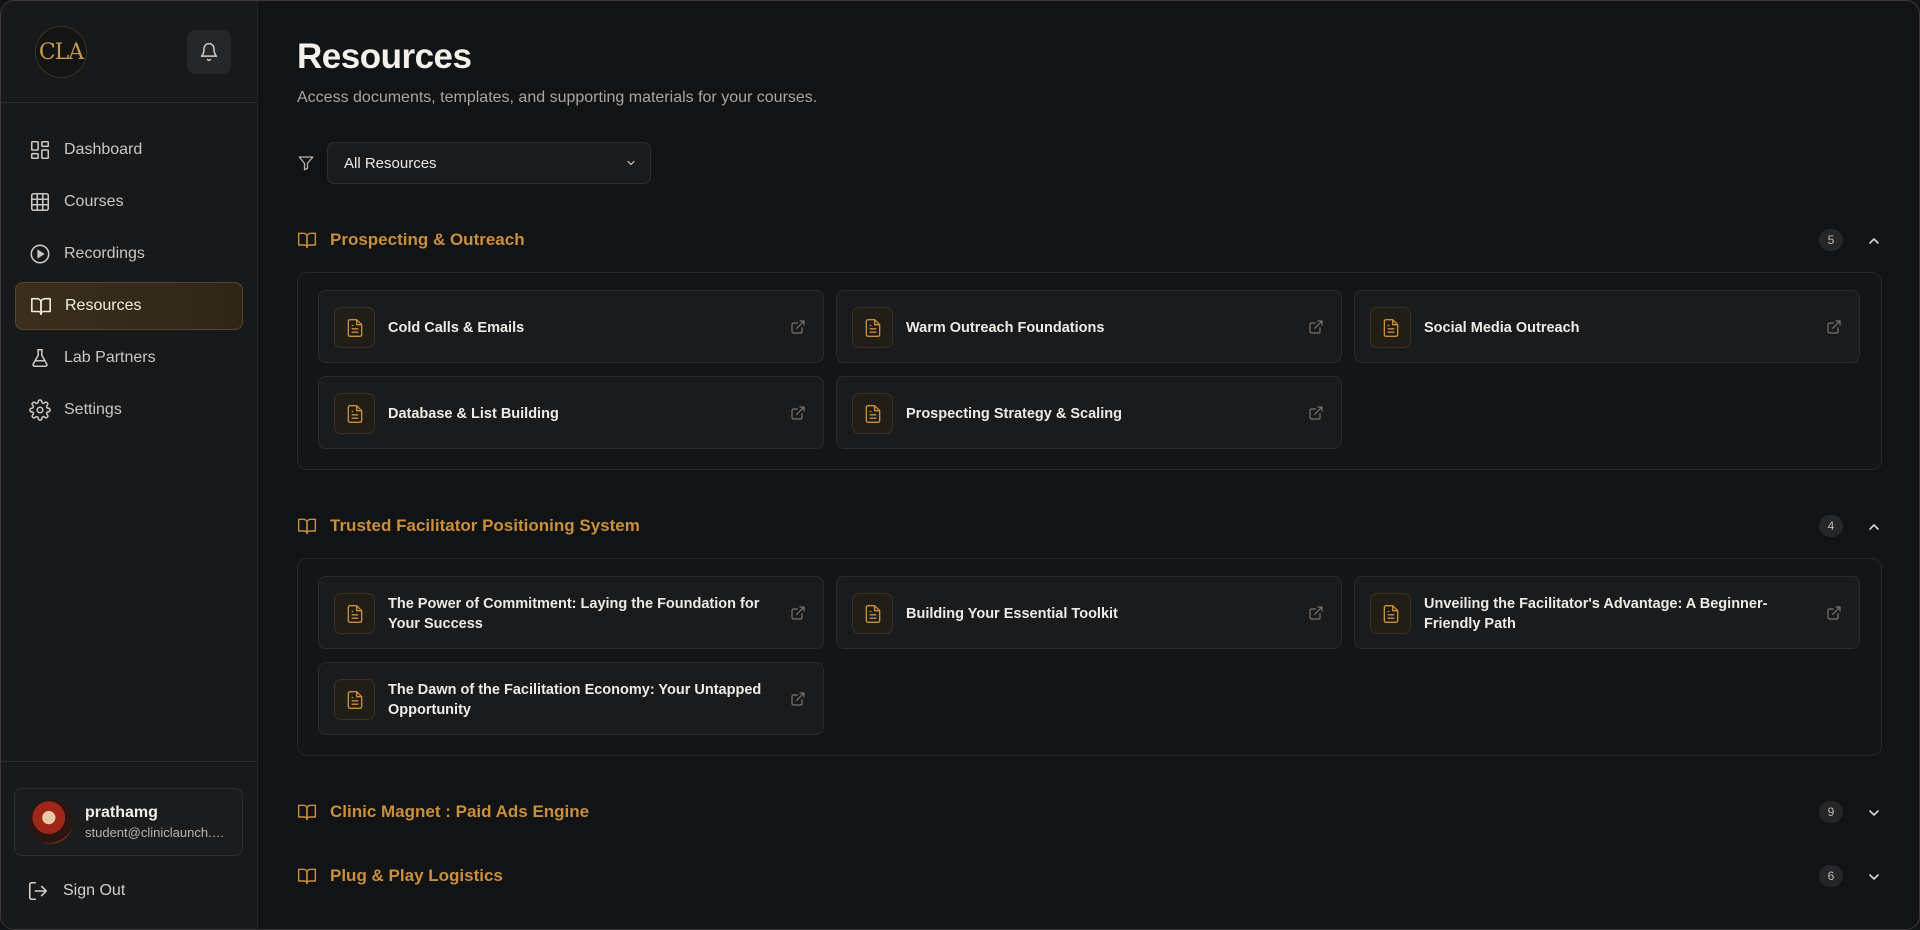 This screenshot has height=930, width=1920. I want to click on log-out-icon, so click(38, 891).